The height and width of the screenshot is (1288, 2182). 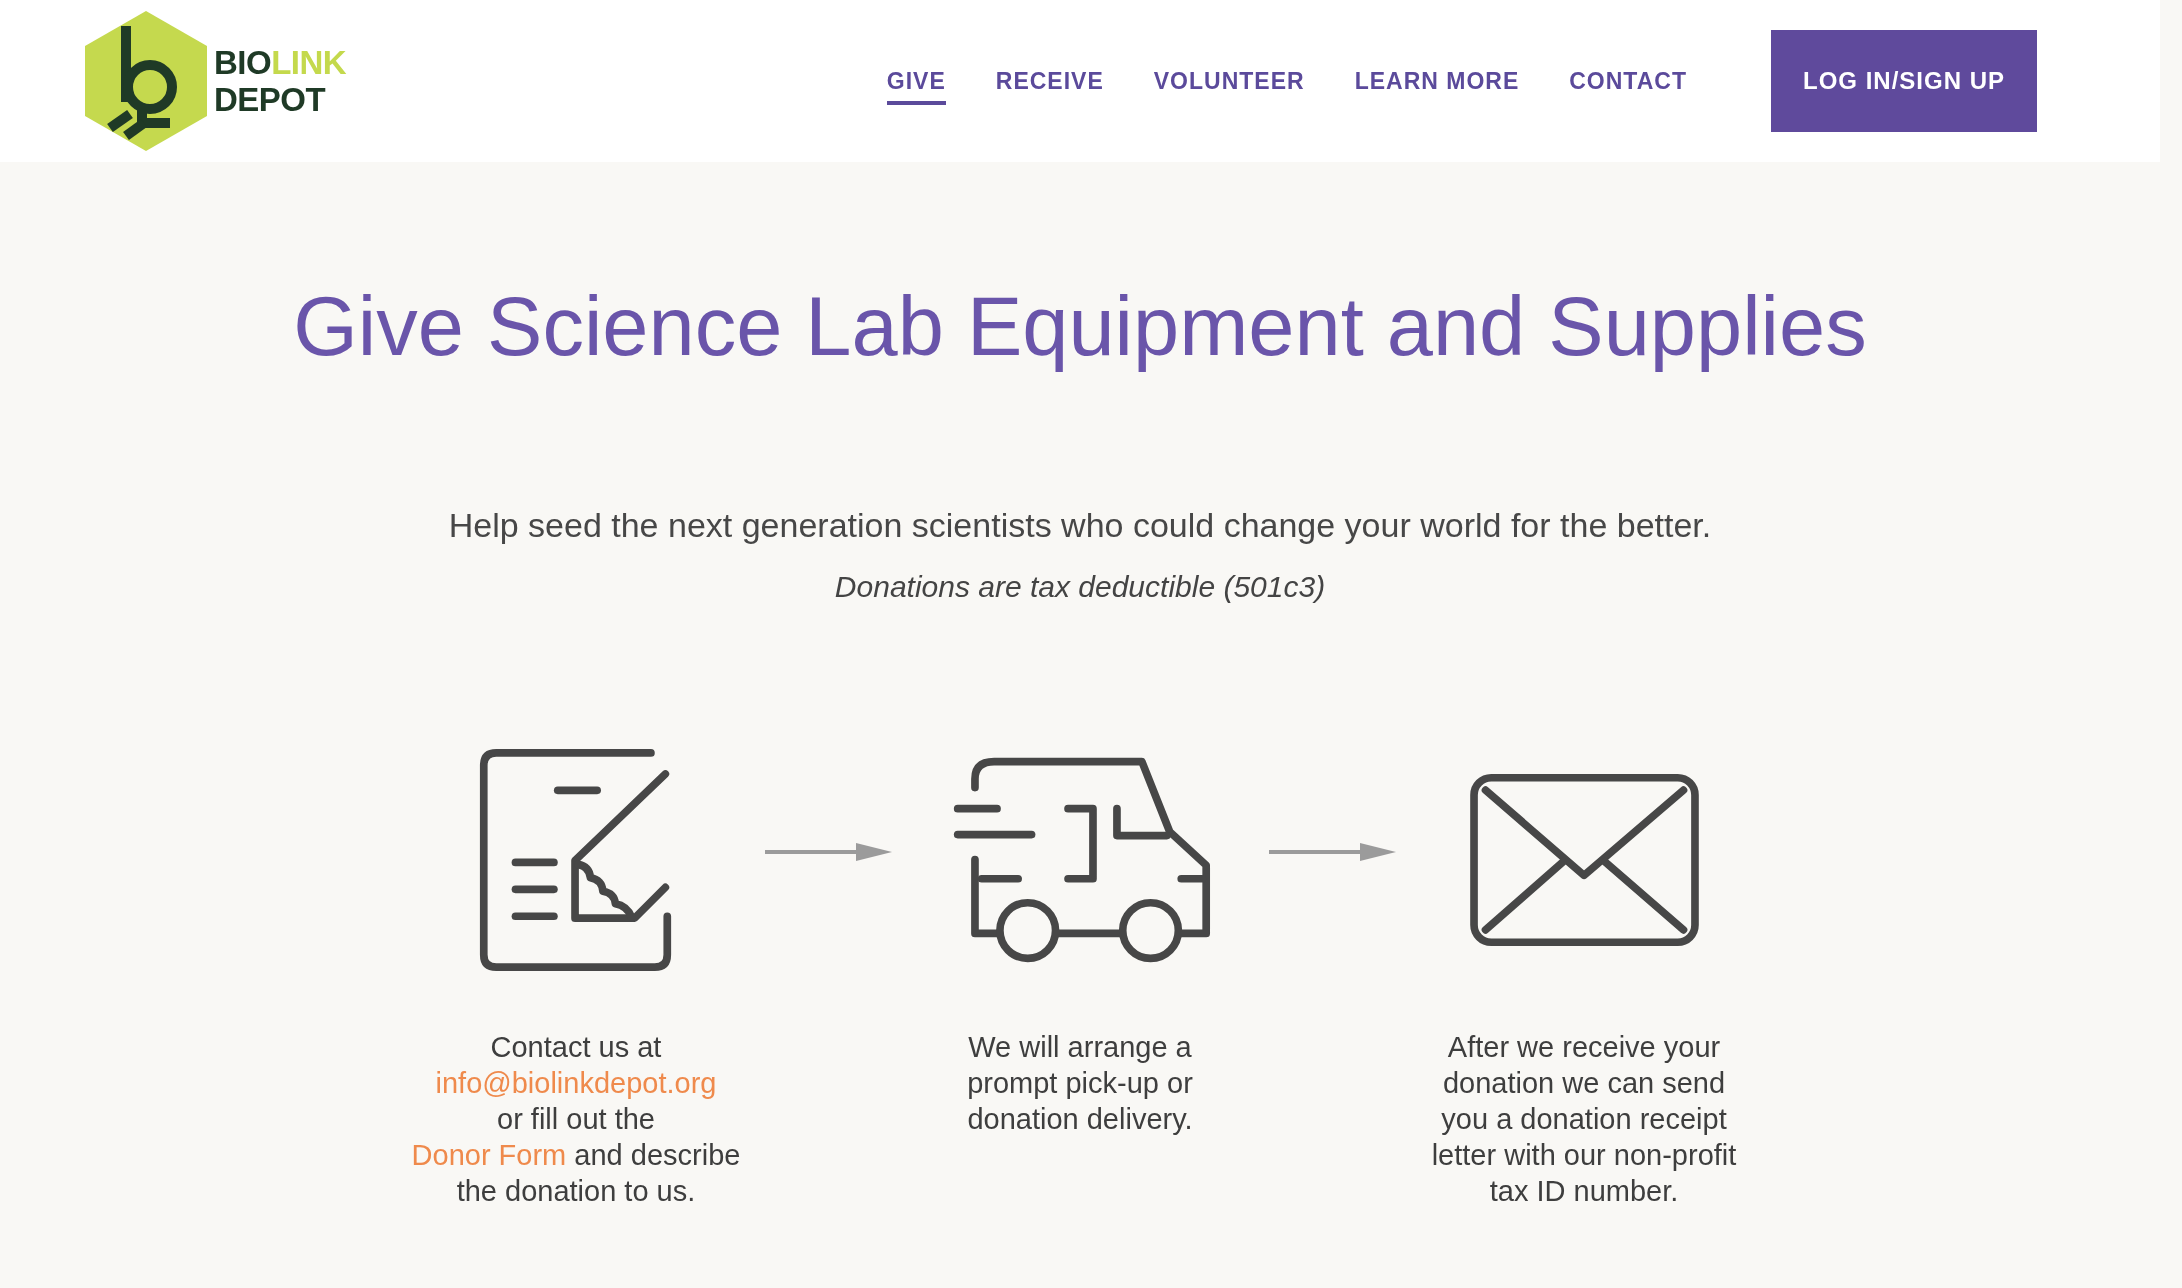 I want to click on nav-link: RECEIVE, so click(x=1049, y=81).